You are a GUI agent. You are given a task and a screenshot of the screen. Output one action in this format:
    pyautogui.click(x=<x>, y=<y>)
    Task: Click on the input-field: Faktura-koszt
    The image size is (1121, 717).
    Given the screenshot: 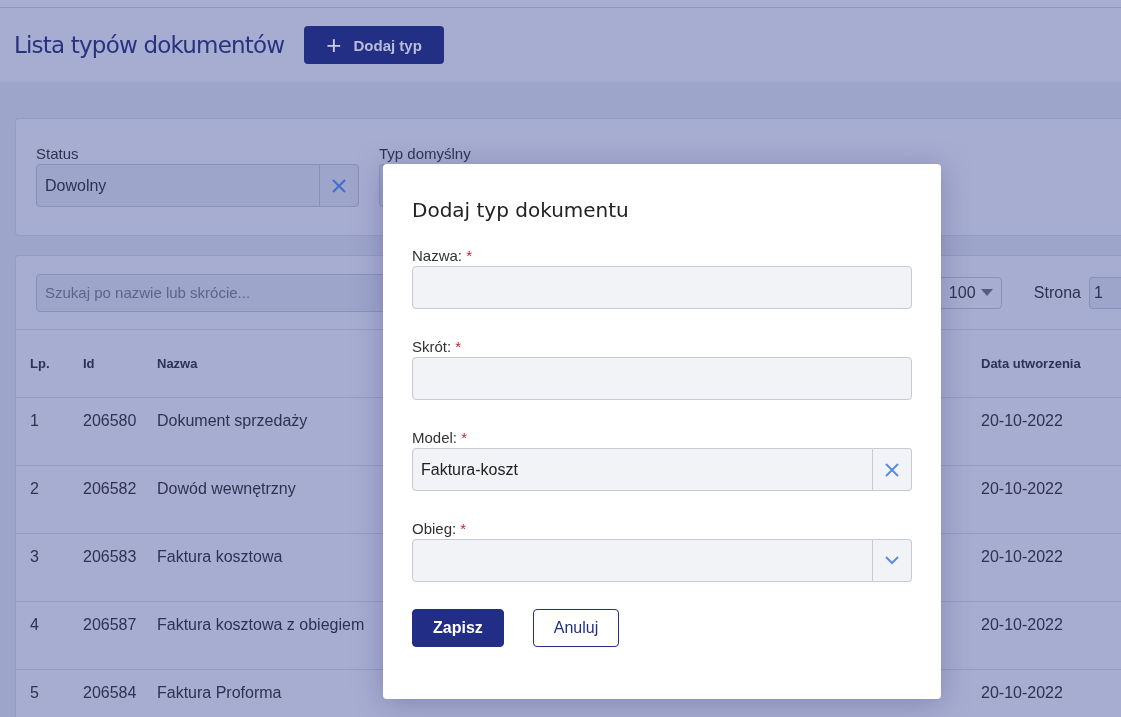 What is the action you would take?
    pyautogui.click(x=642, y=469)
    